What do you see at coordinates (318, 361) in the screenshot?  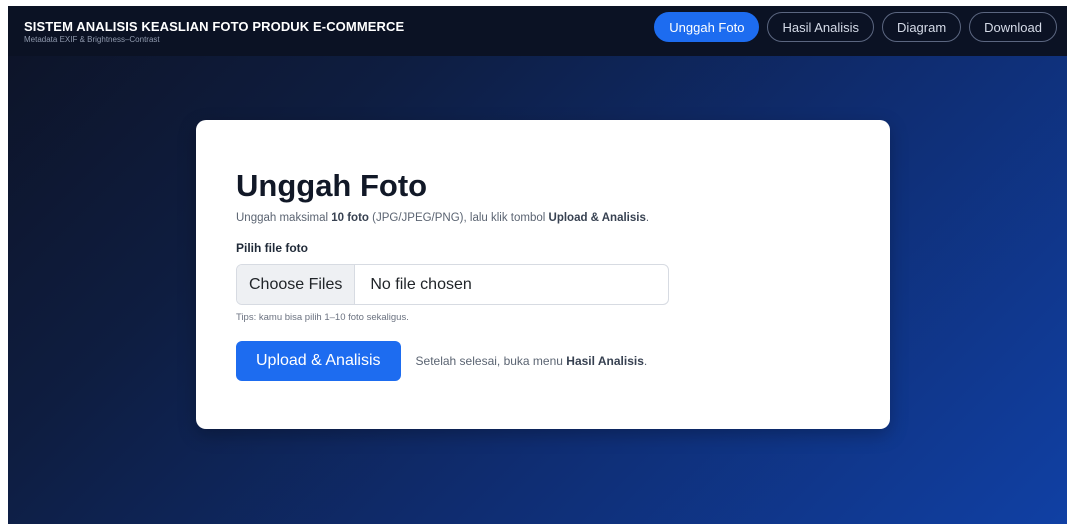 I see `upload-analyze-button: Upload & Analisis` at bounding box center [318, 361].